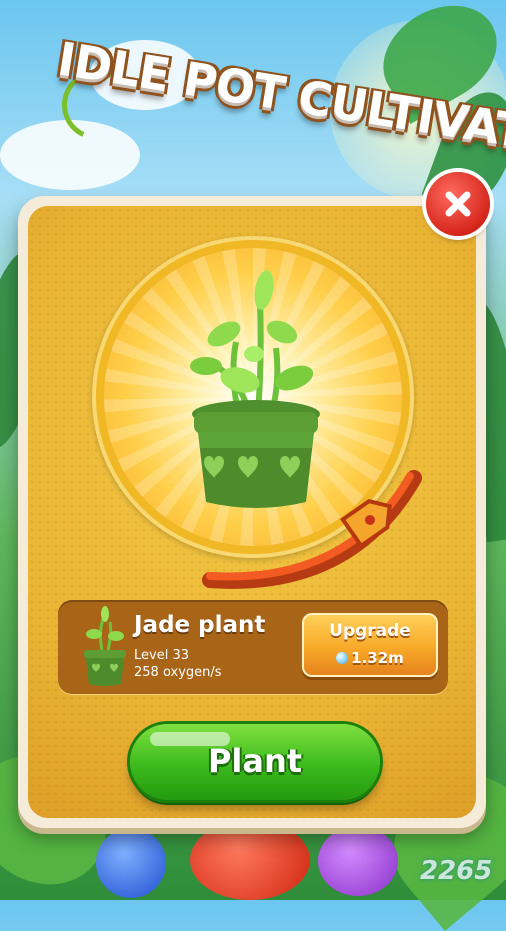 This screenshot has width=506, height=931. I want to click on plant-button: Plant, so click(255, 762).